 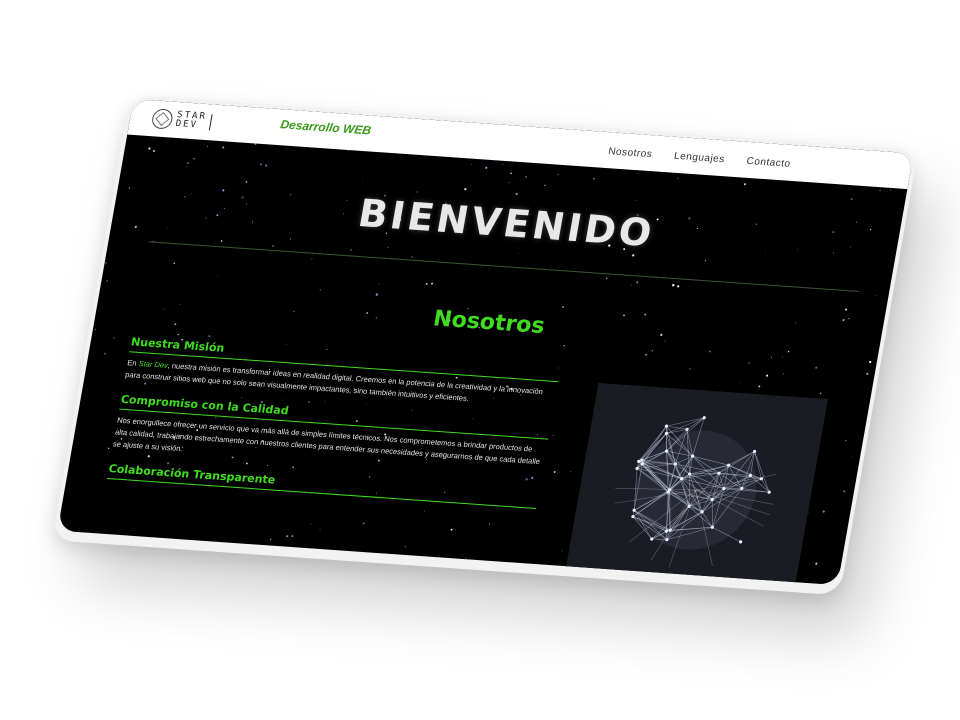 I want to click on nav-link-nosotros: Nosotros, so click(x=630, y=153).